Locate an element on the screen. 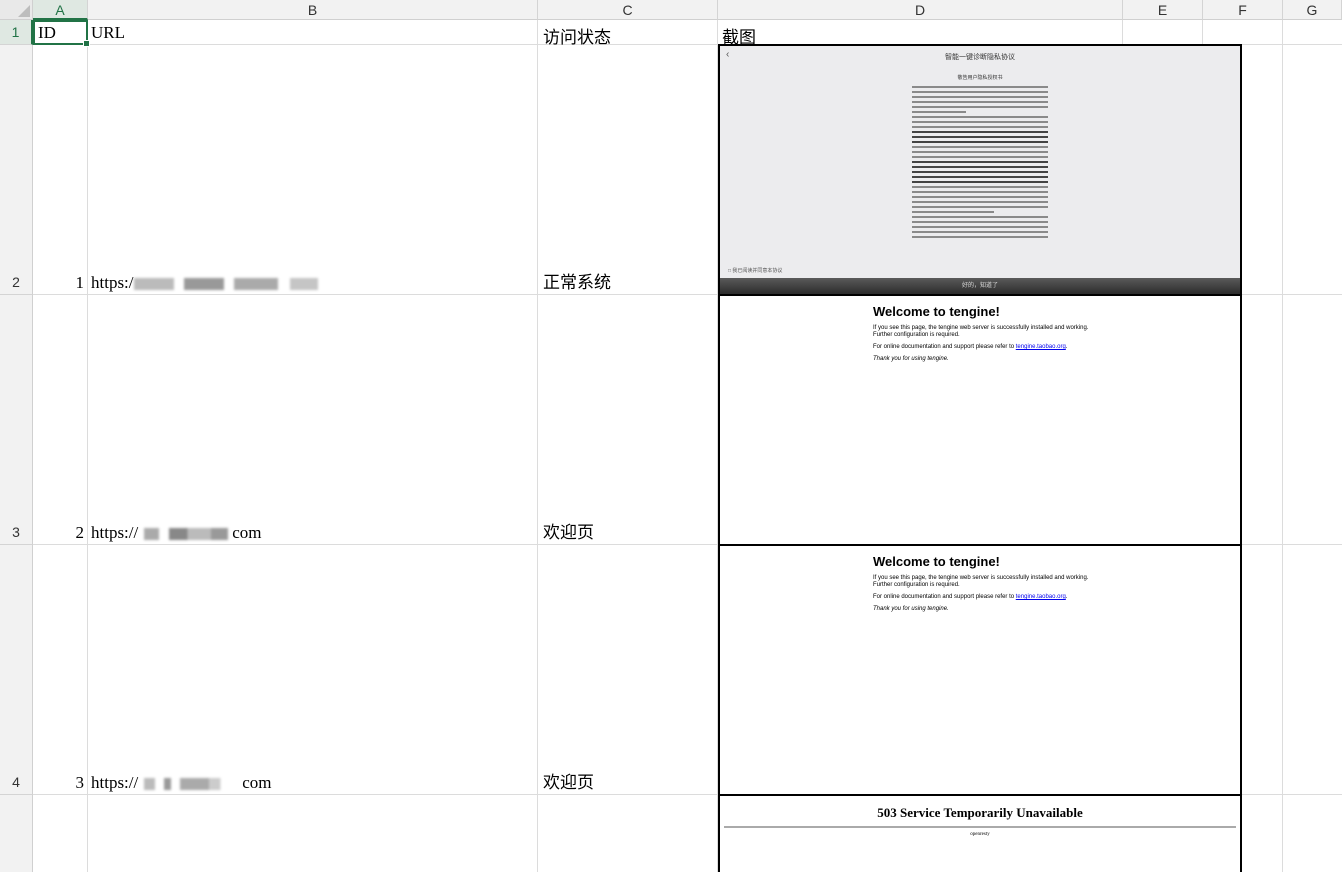 This screenshot has height=872, width=1342. shot-checkbox-text: 我已阅读并同意本协议 is located at coordinates (757, 271).